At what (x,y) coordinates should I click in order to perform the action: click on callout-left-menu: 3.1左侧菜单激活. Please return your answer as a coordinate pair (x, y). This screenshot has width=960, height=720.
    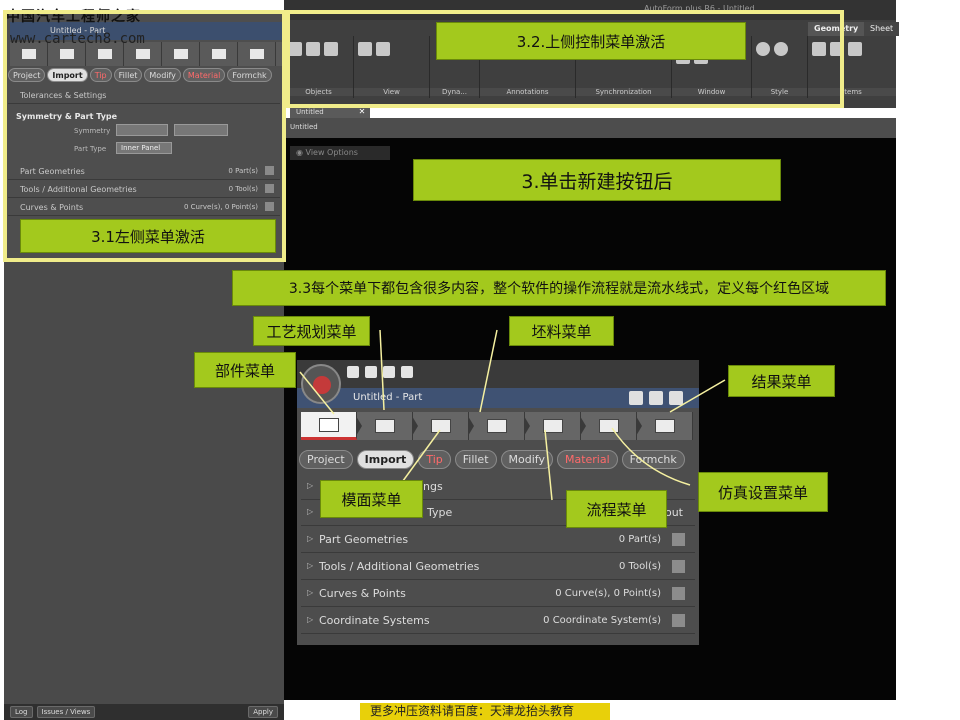
    Looking at the image, I should click on (148, 236).